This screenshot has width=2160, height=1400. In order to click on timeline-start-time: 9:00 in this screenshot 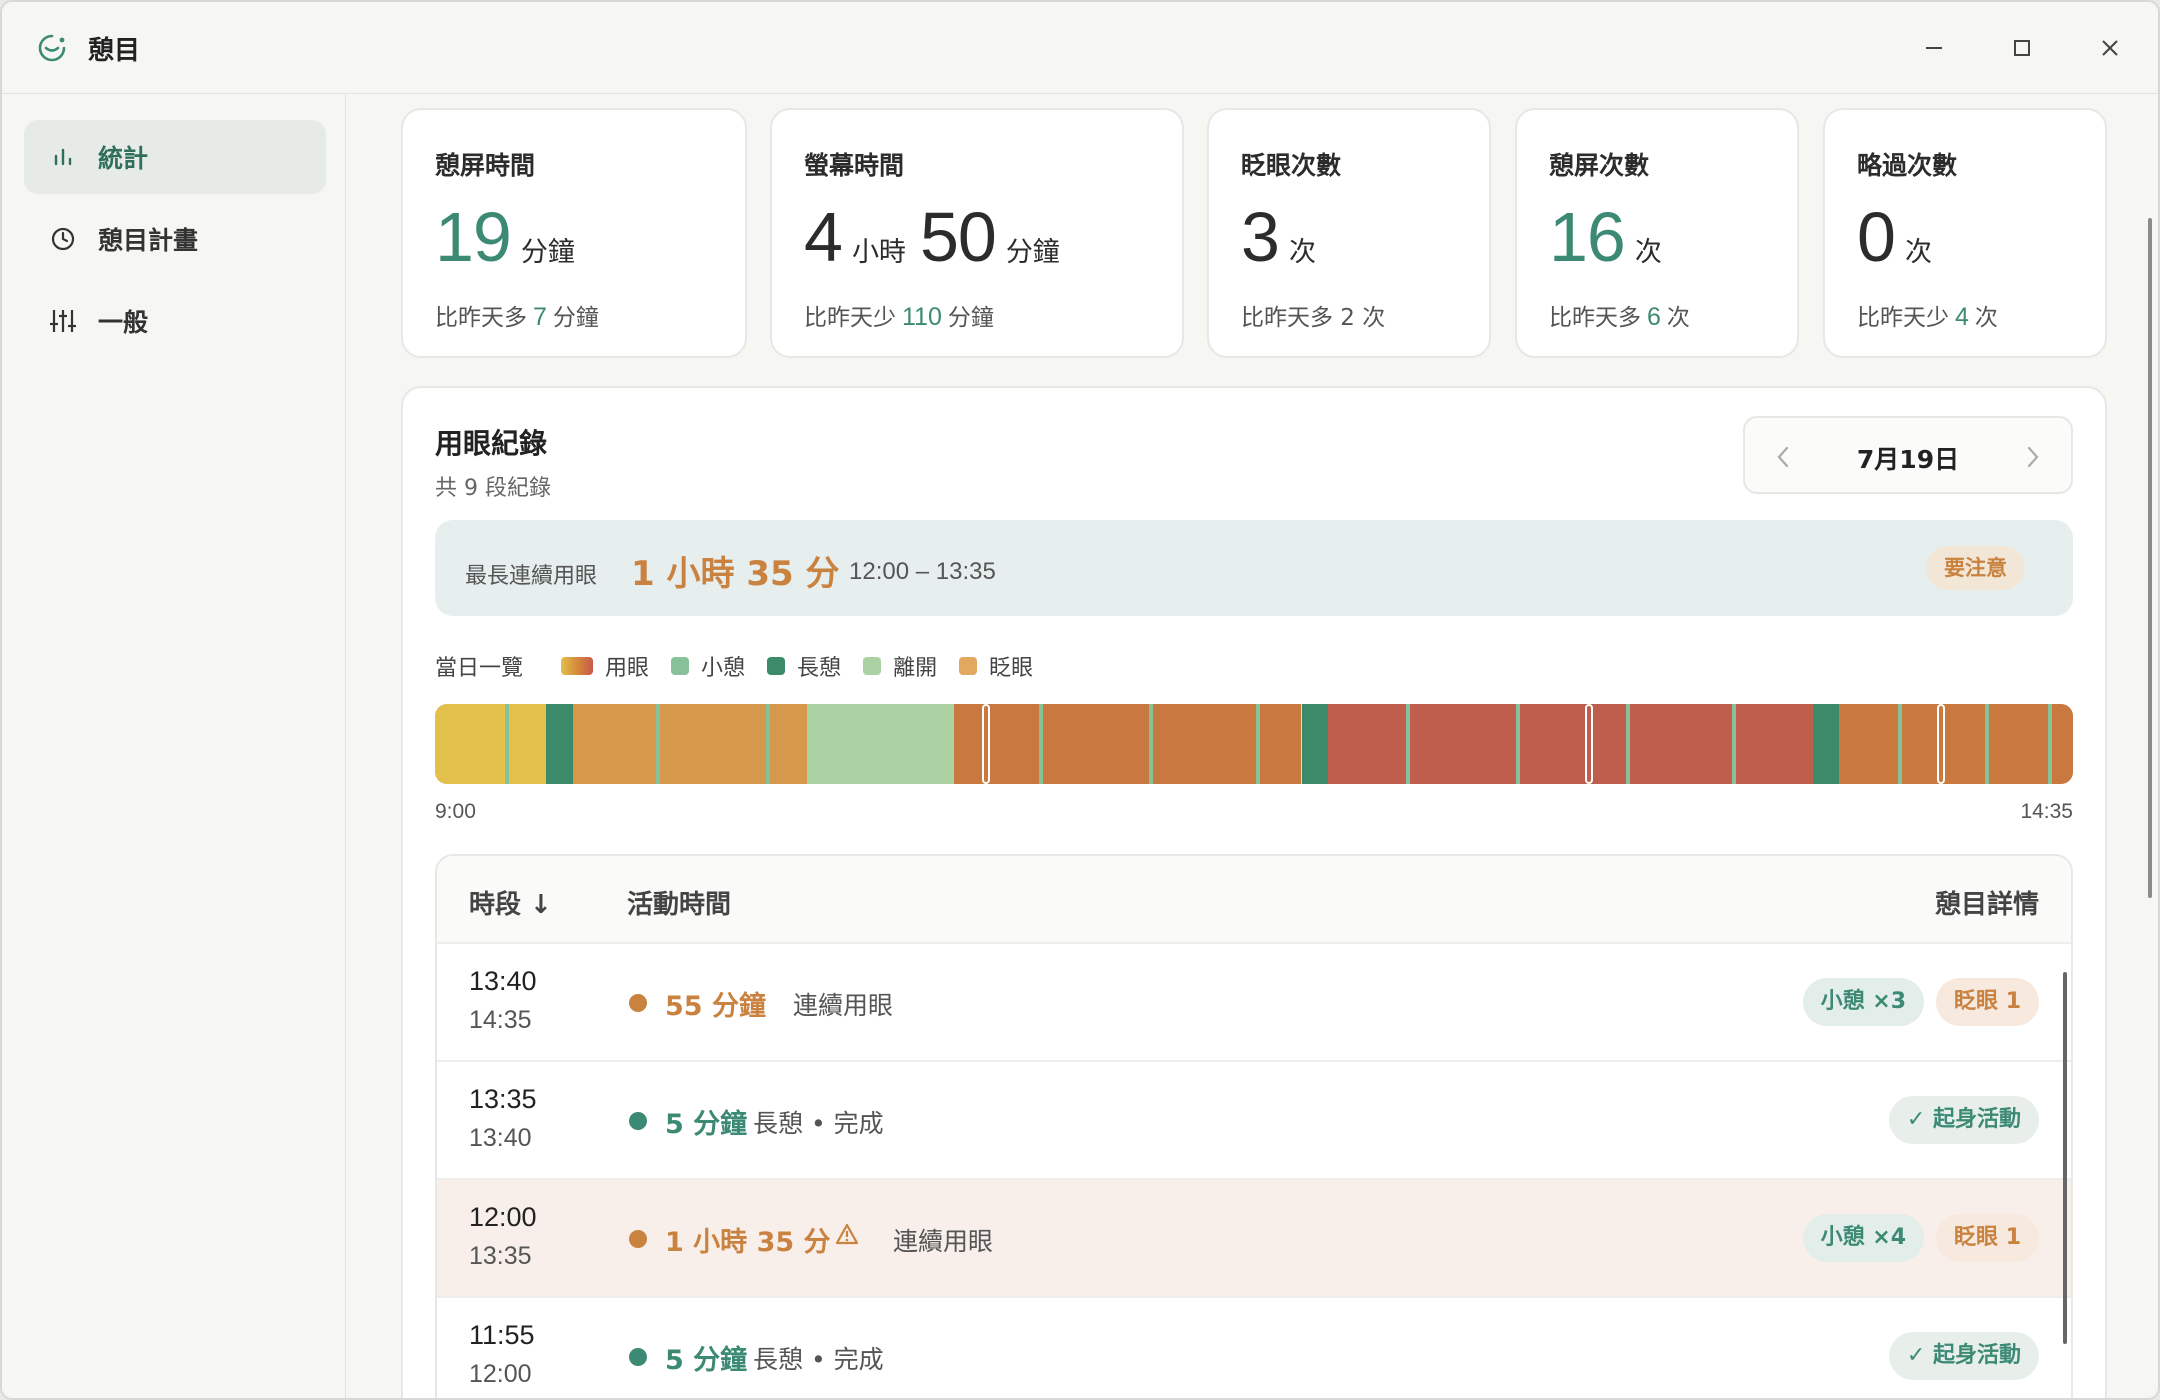, I will do `click(455, 811)`.